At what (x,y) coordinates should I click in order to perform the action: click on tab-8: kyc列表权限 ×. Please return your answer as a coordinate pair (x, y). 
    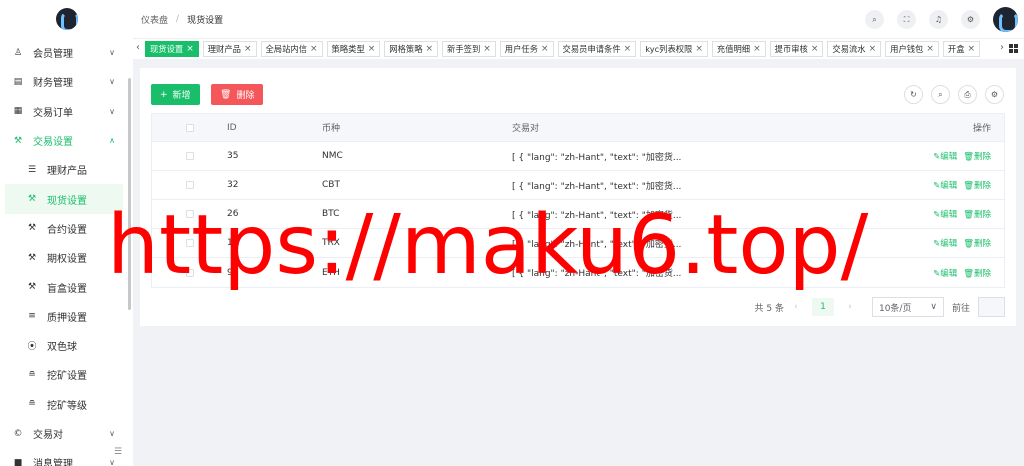
    Looking at the image, I should click on (674, 49).